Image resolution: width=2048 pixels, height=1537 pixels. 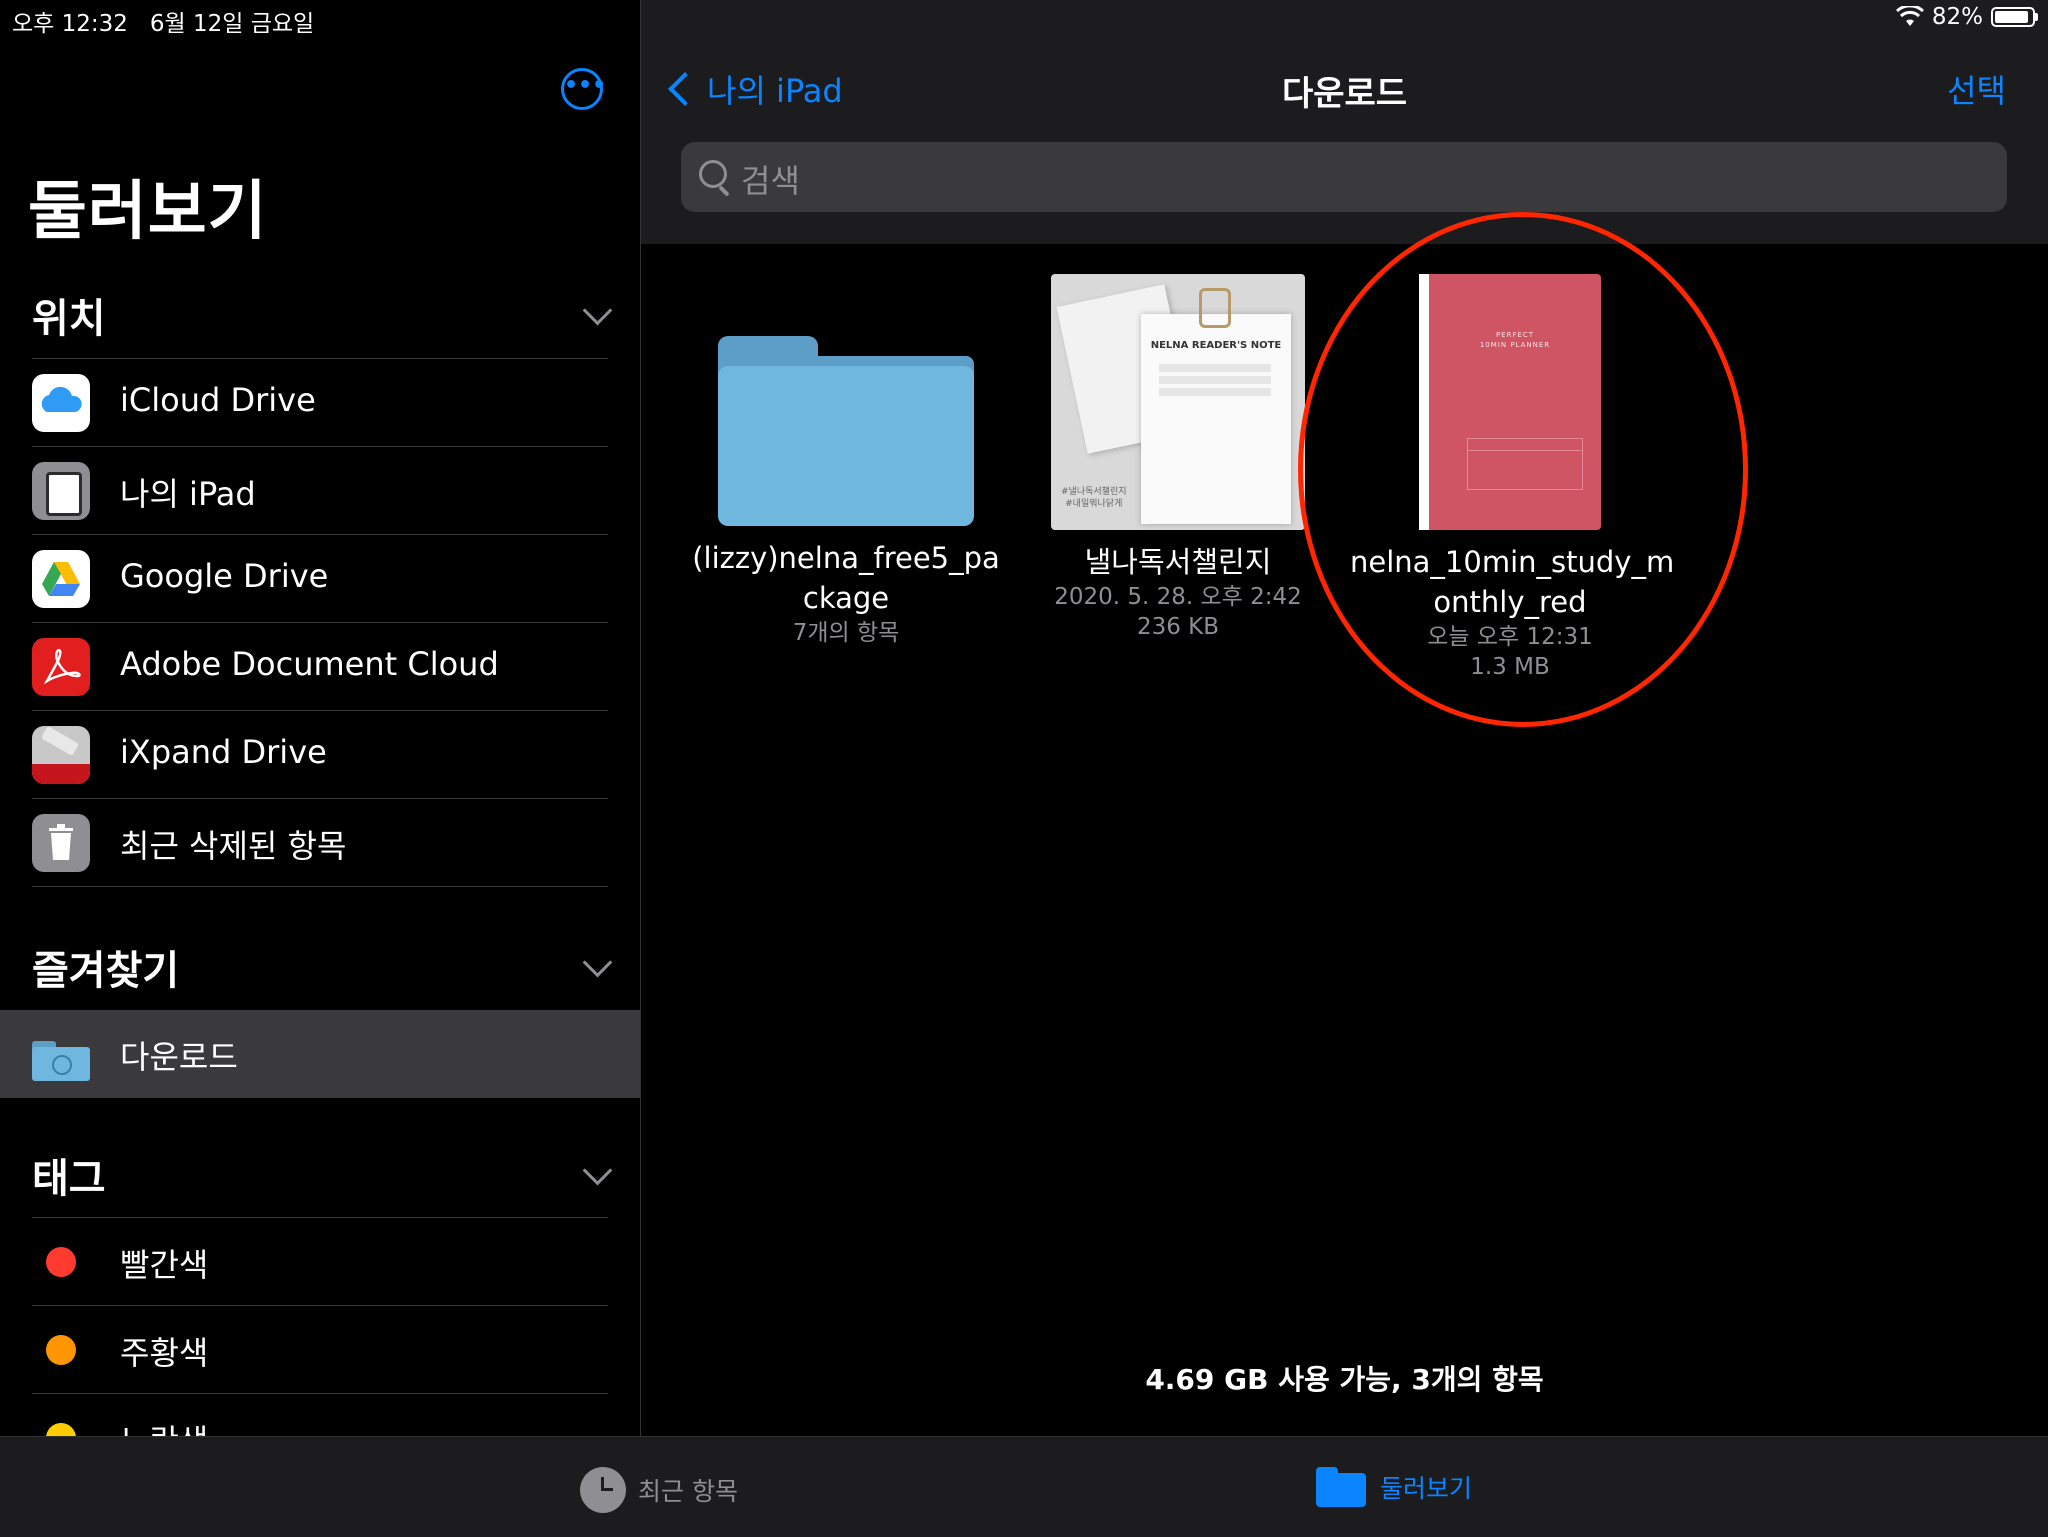 What do you see at coordinates (320, 402) in the screenshot?
I see `sidebar-item-icloud-drive: iCloud Drive` at bounding box center [320, 402].